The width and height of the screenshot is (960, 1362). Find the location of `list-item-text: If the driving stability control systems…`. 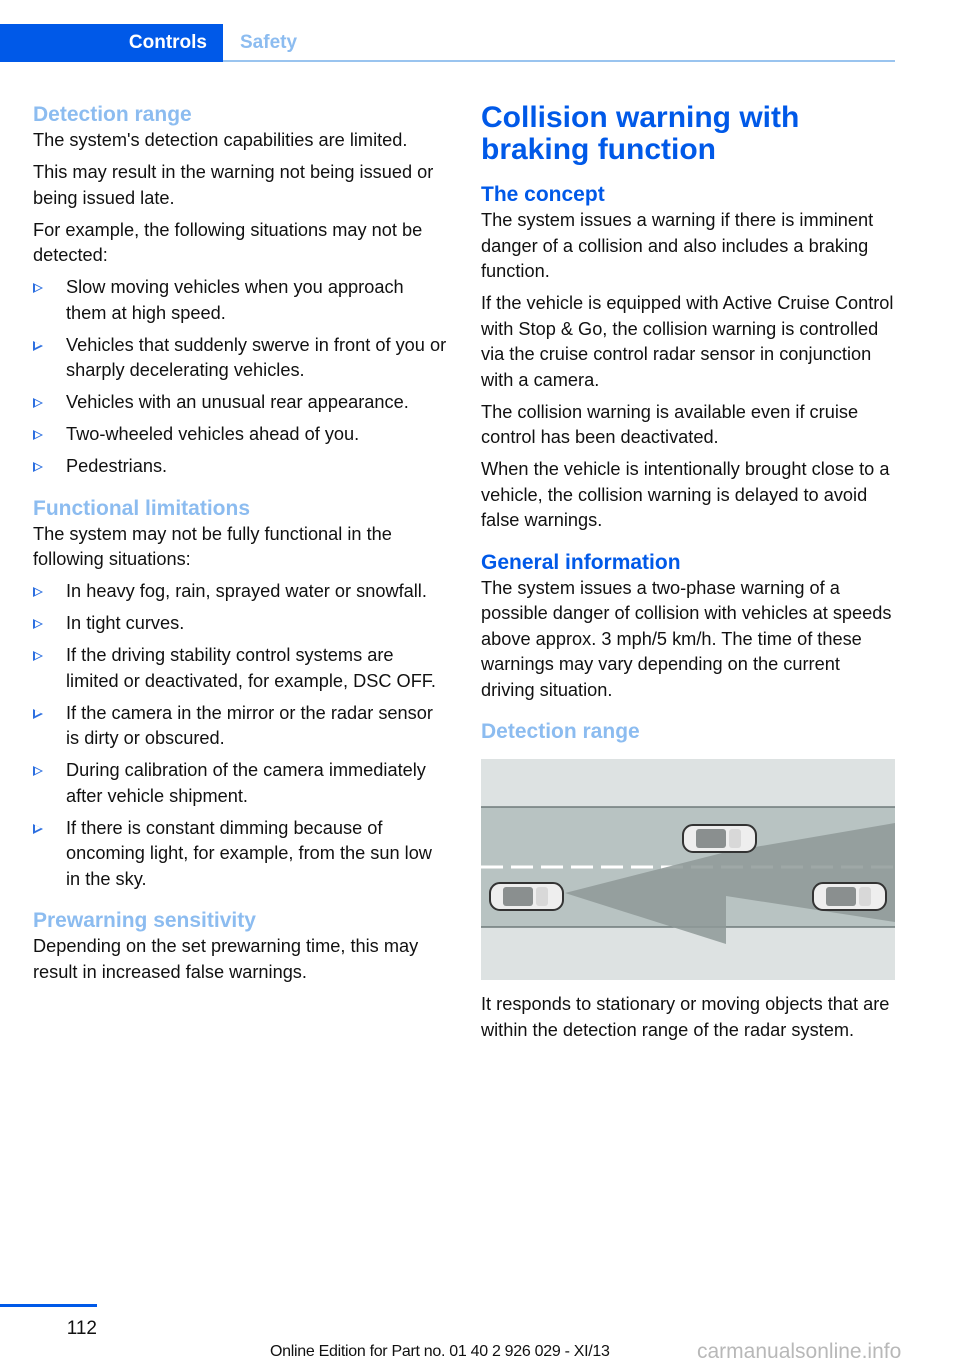

list-item-text: If the driving stability control systems… is located at coordinates (251, 668).